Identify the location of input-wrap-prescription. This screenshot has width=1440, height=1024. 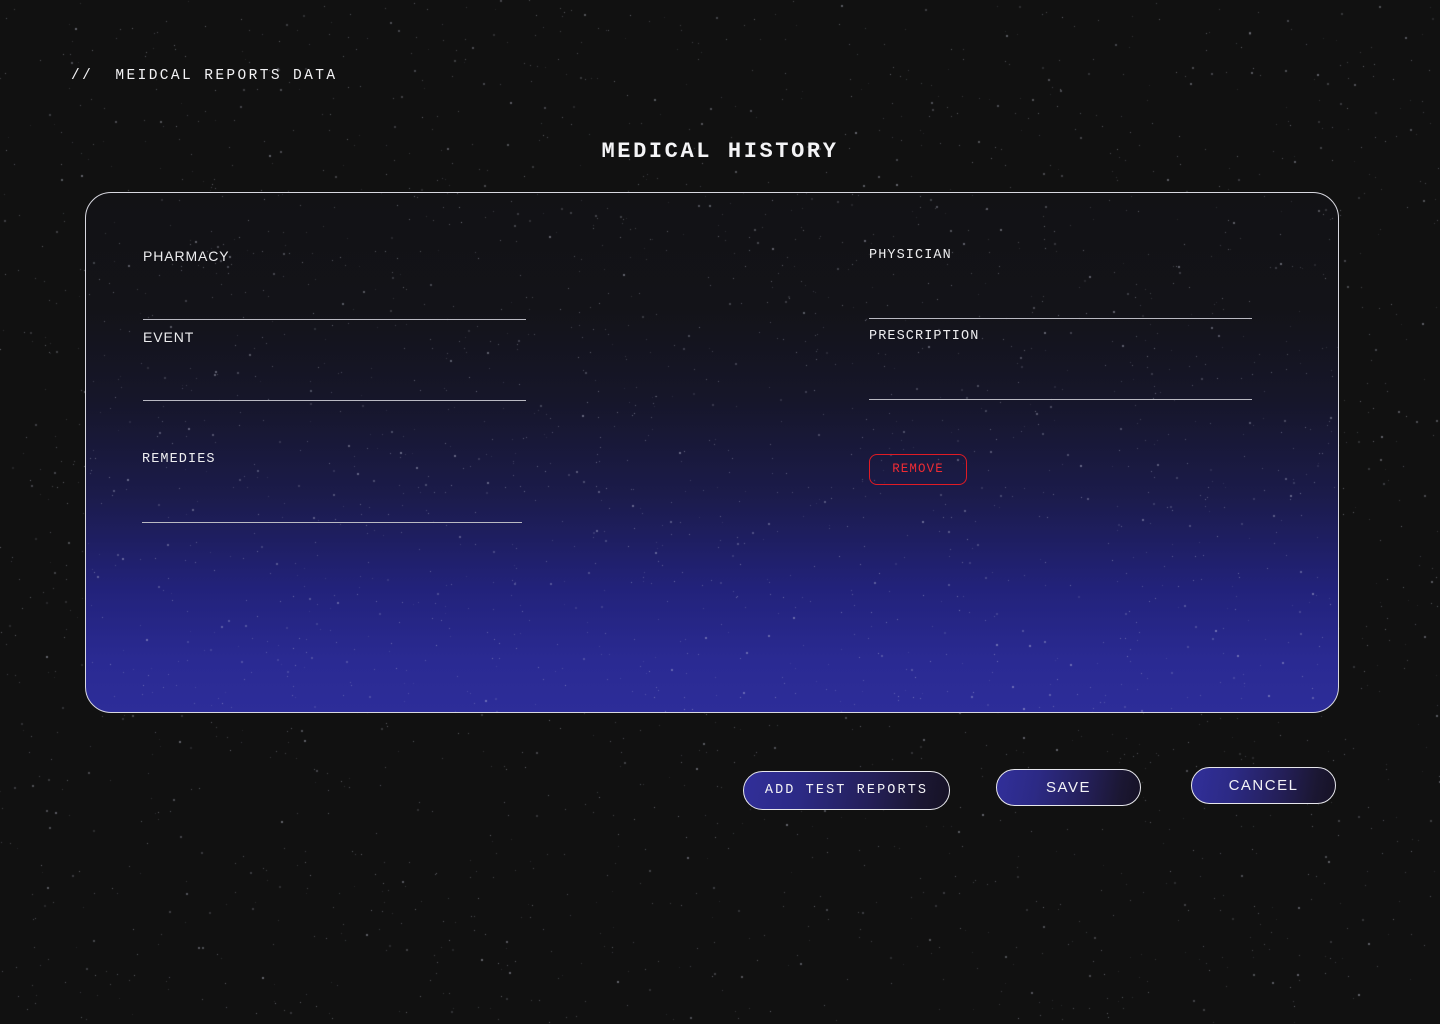
(1060, 383).